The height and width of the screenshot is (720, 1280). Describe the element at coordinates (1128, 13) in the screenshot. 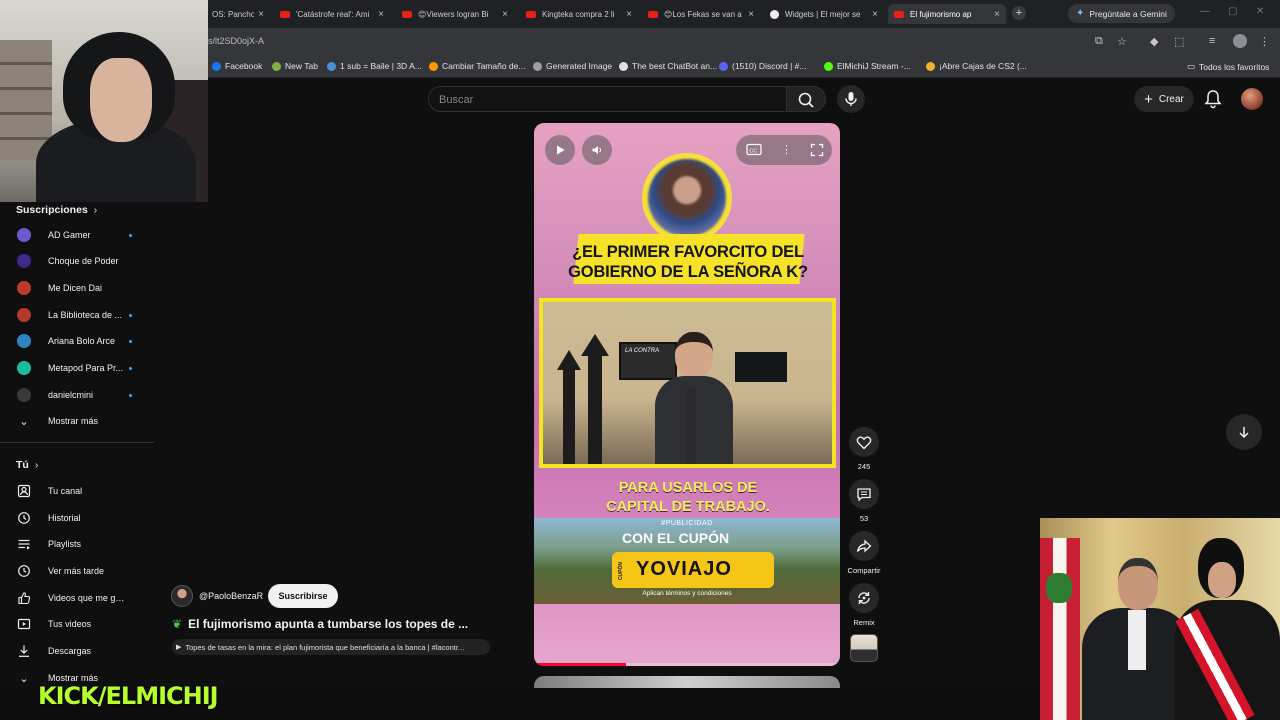

I see `gemini-label: Pregúntale a Gemini` at that location.